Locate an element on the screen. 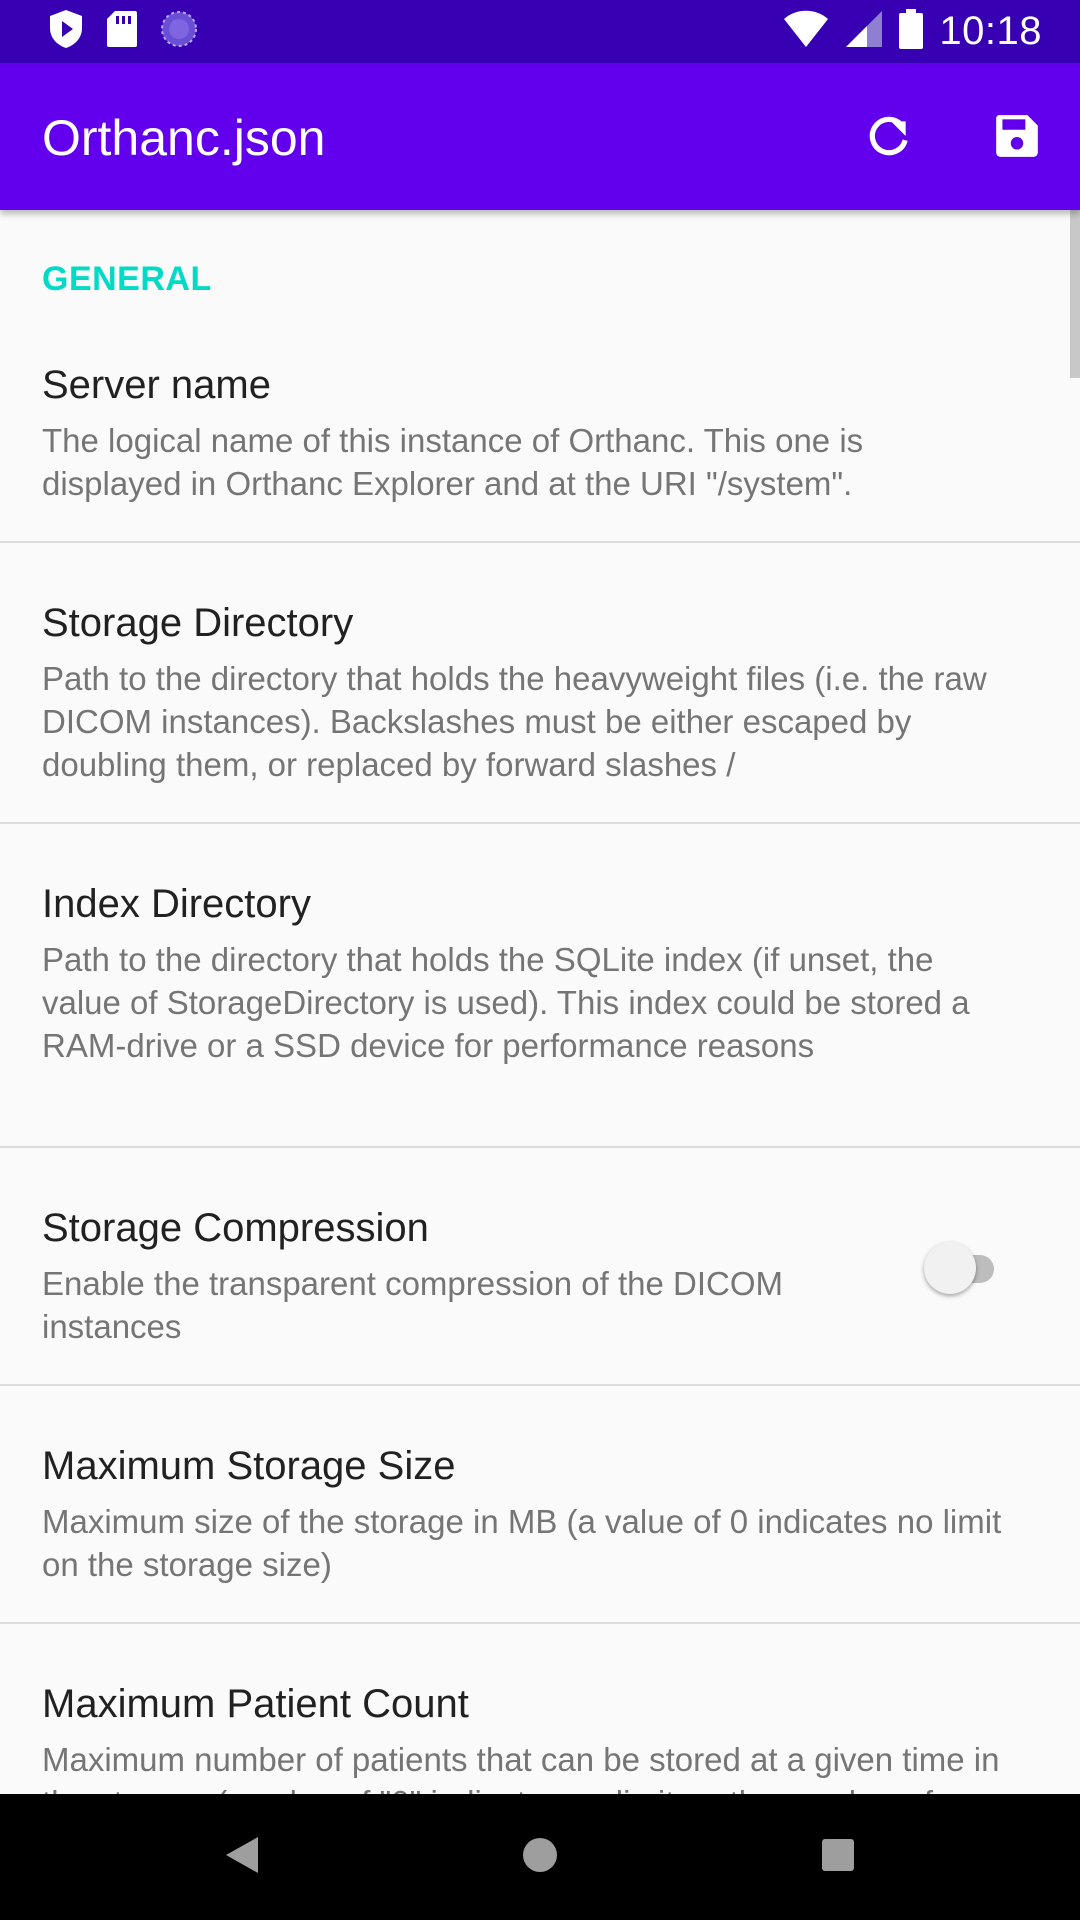 The width and height of the screenshot is (1080, 1920). recents-icon is located at coordinates (838, 1857).